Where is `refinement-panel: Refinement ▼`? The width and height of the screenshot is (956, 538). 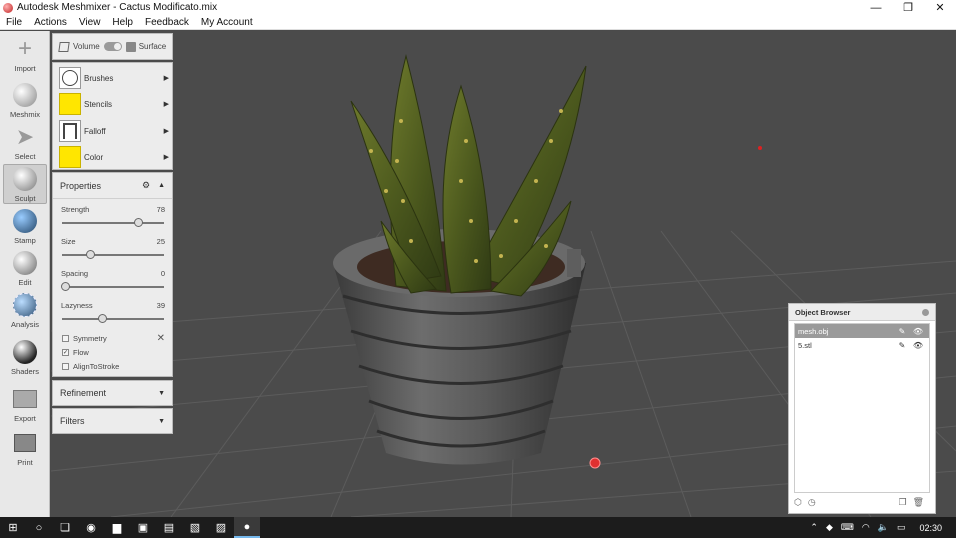 refinement-panel: Refinement ▼ is located at coordinates (112, 393).